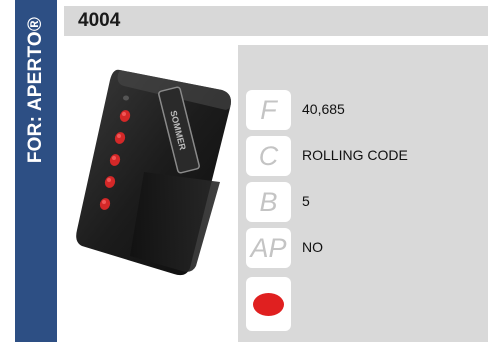 The image size is (494, 342). Describe the element at coordinates (268, 156) in the screenshot. I see `code-letter: C` at that location.